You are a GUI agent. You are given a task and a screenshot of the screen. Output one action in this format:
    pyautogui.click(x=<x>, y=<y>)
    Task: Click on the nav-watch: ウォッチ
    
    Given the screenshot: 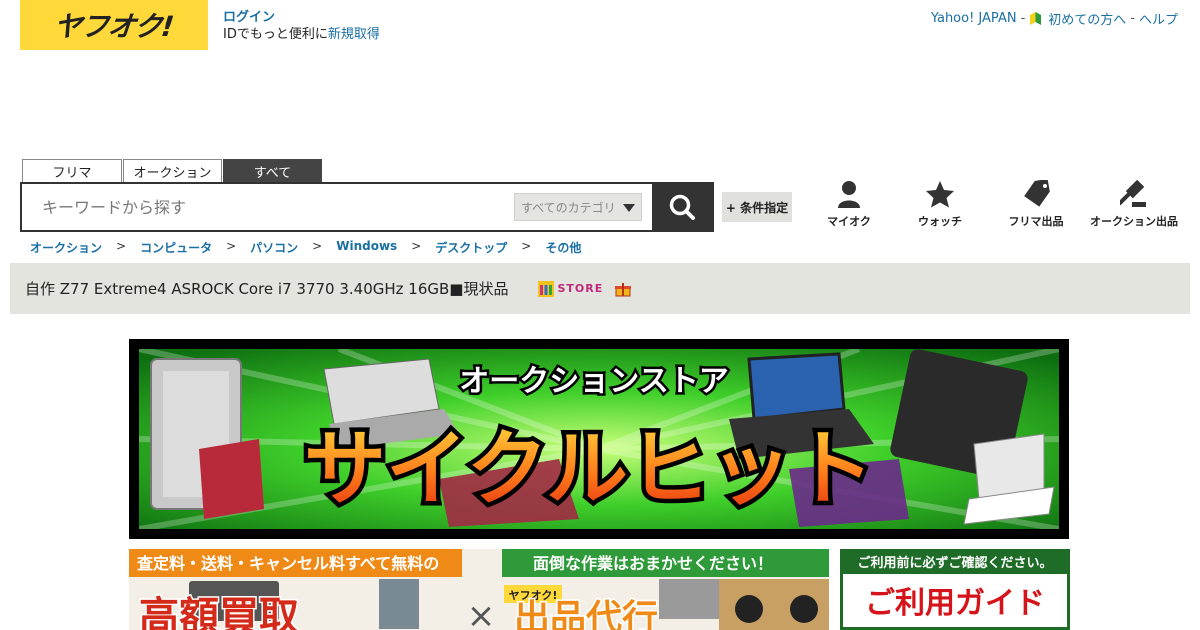 What is the action you would take?
    pyautogui.click(x=940, y=204)
    